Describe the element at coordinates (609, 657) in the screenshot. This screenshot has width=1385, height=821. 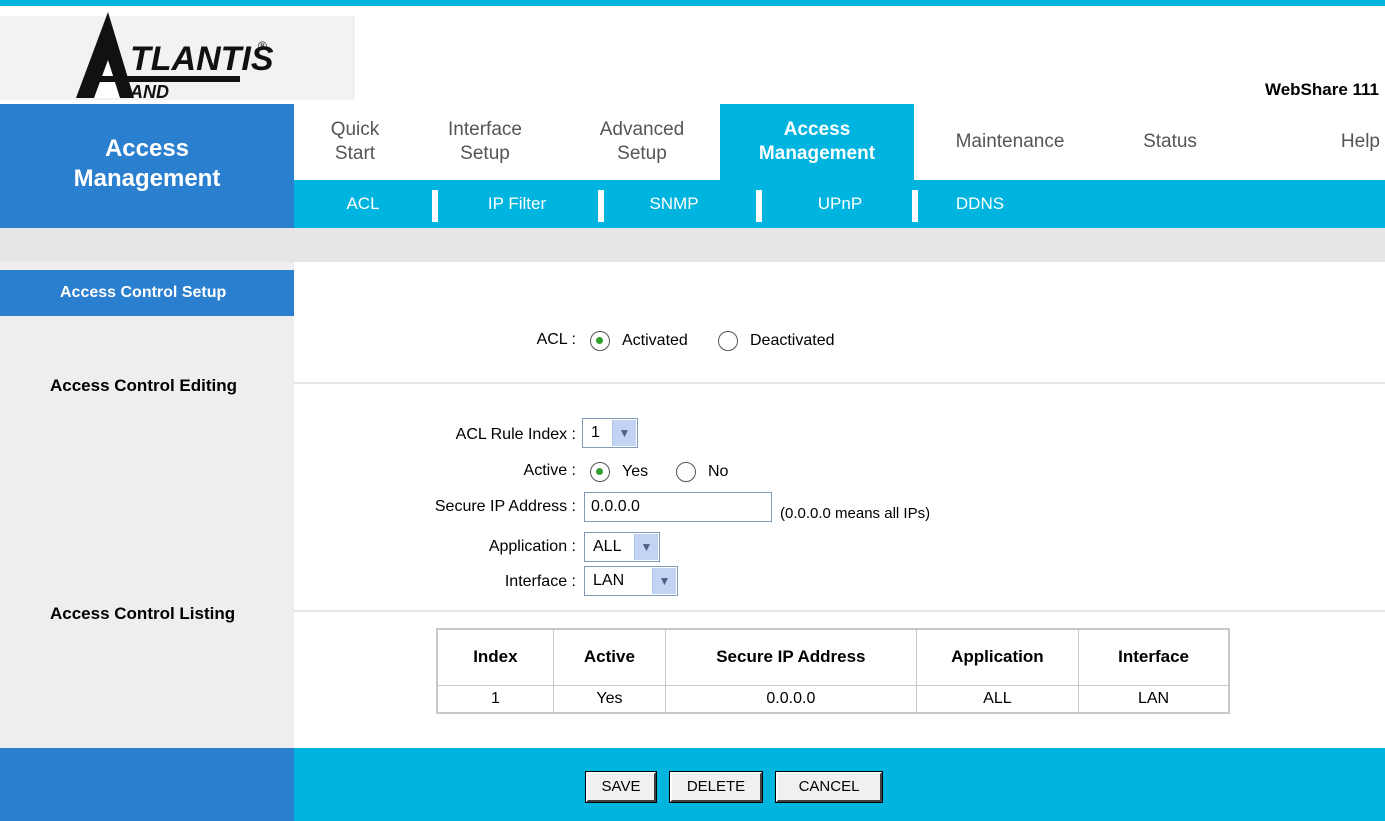
I see `col-active-header: Active` at that location.